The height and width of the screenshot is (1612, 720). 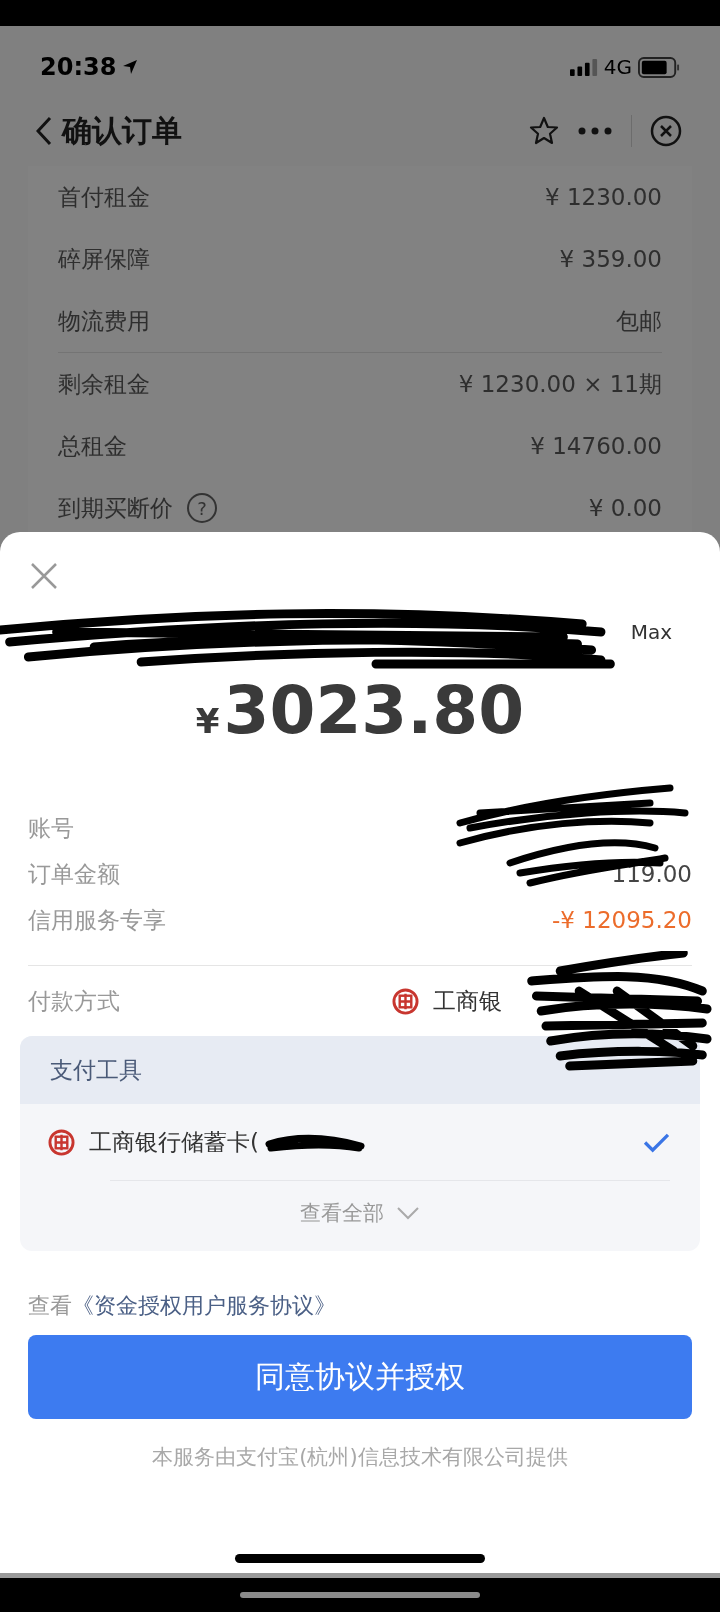 What do you see at coordinates (104, 384) in the screenshot?
I see `fee-label: 剩余租金` at bounding box center [104, 384].